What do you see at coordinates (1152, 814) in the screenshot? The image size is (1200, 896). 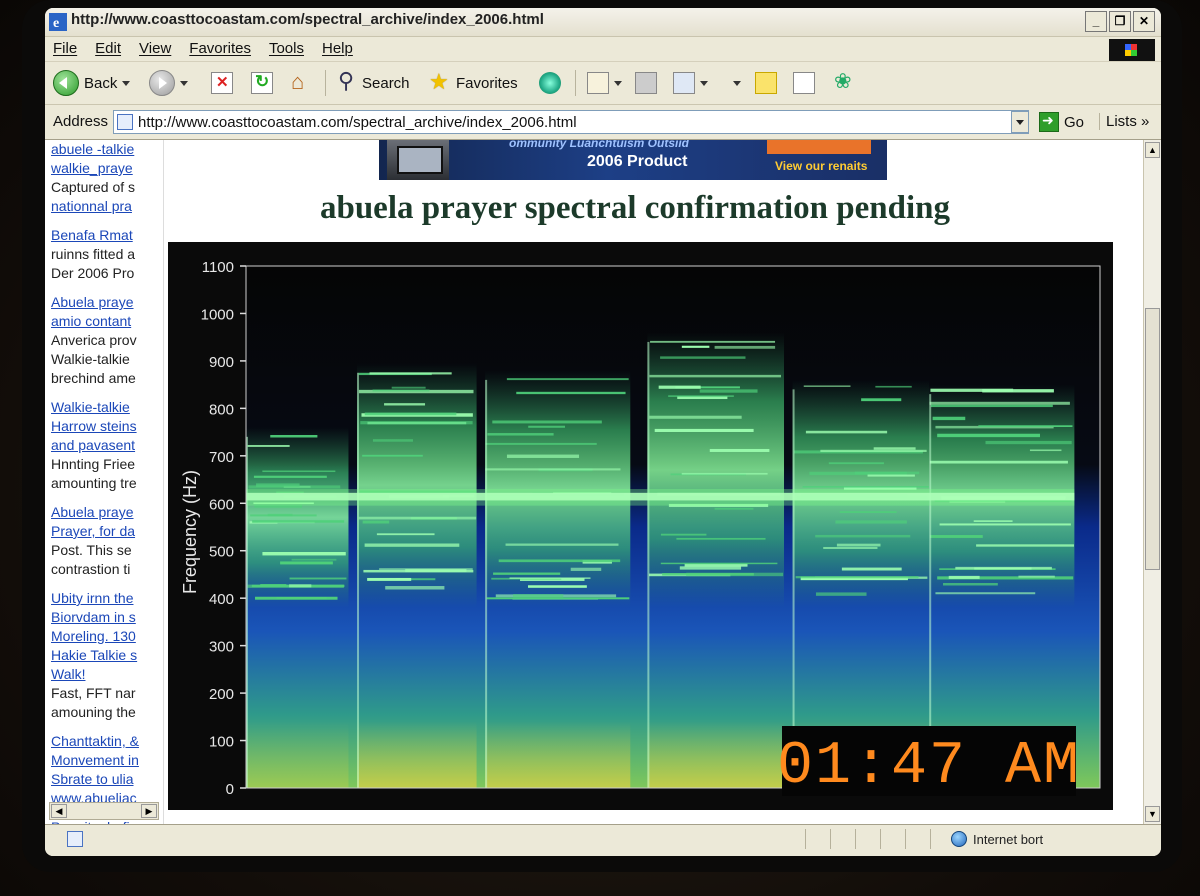 I see `scroll-down-arrow-icon: ▼` at bounding box center [1152, 814].